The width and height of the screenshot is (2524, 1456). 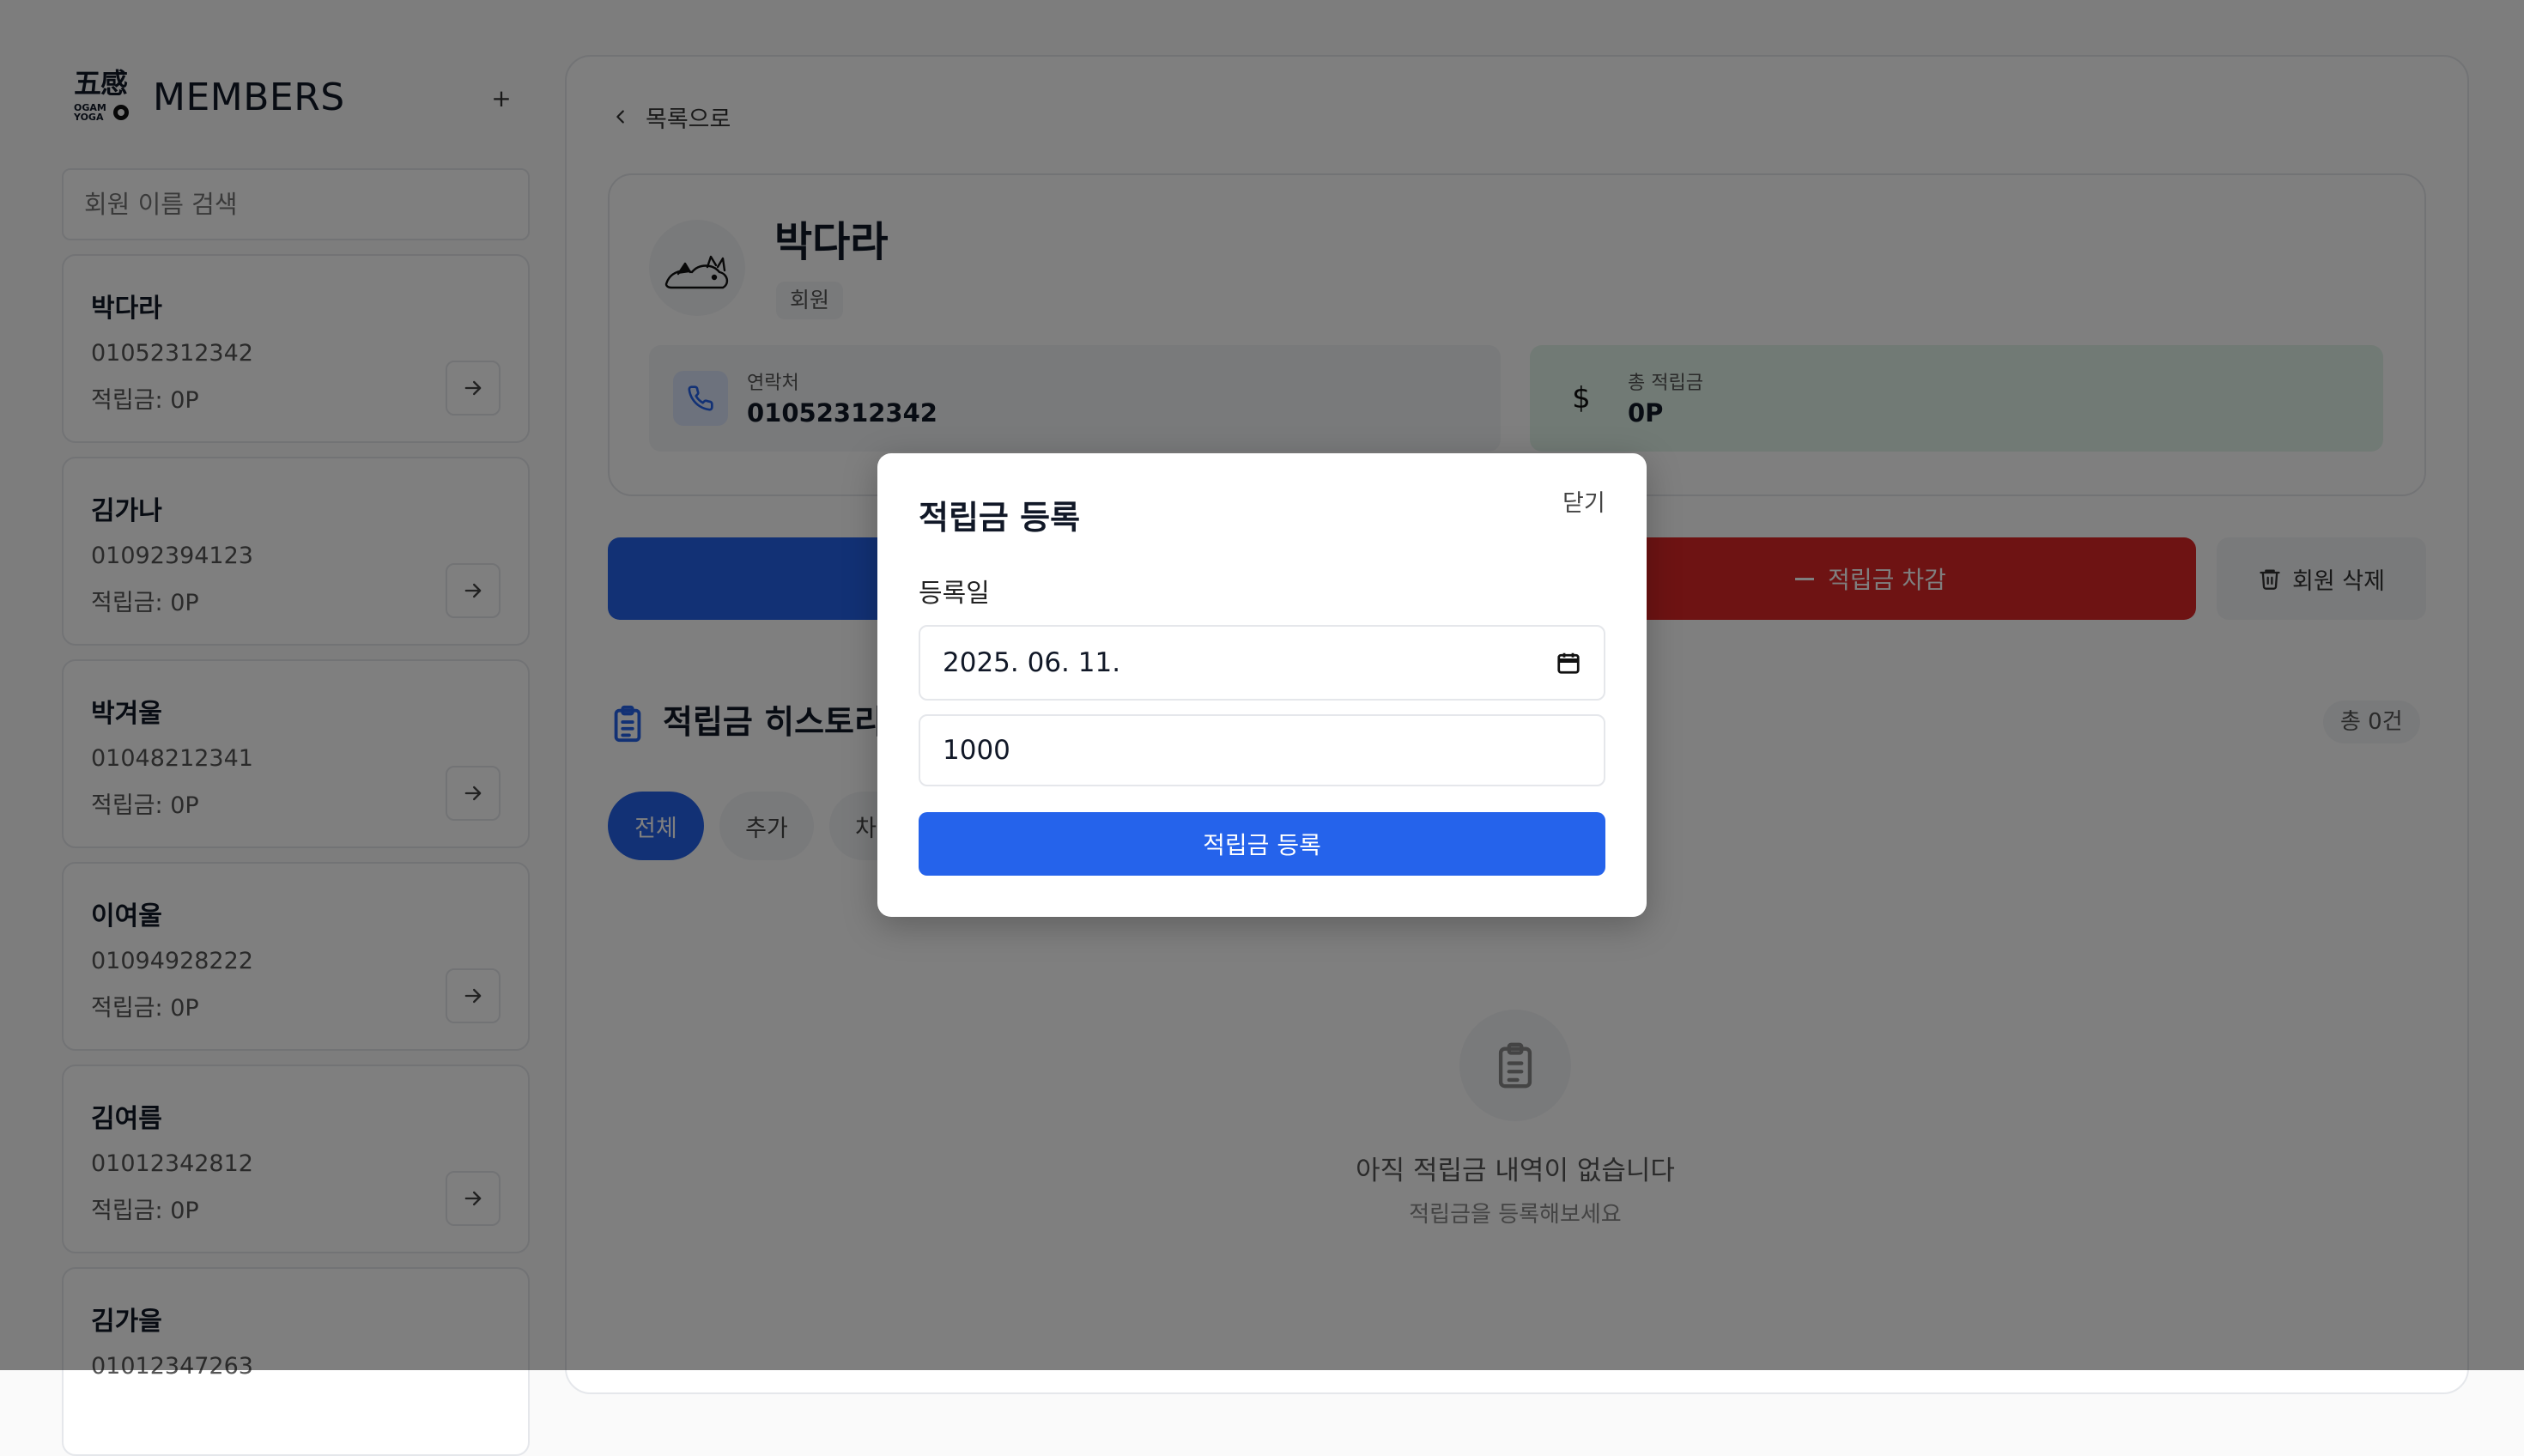 I want to click on add-points-modal: 적립금 등록 닫기 등록일 2025. 06. 11. 1000 적립금 등록, so click(x=1262, y=685).